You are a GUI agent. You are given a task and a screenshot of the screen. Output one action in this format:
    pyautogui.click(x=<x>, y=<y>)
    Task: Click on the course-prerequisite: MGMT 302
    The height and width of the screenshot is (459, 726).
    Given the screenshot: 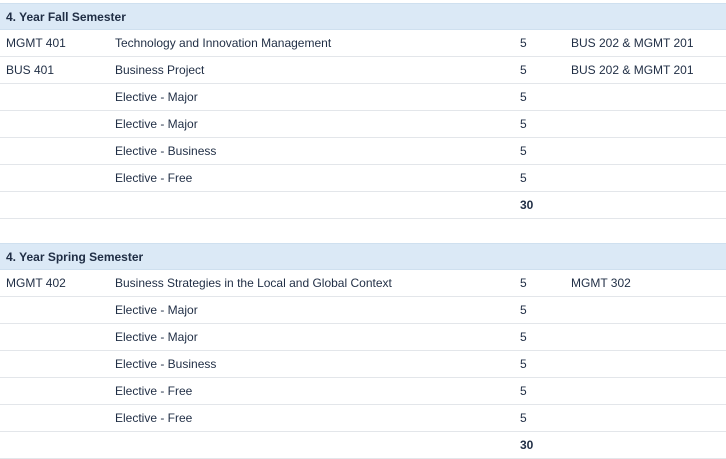 What is the action you would take?
    pyautogui.click(x=601, y=283)
    